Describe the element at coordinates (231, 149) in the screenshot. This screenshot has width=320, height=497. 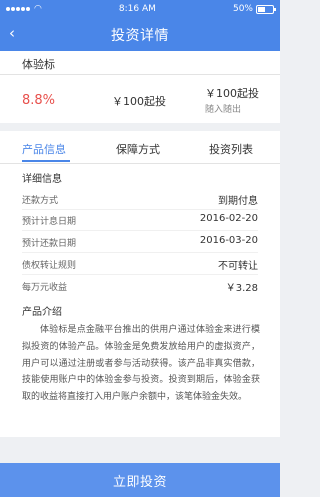
I see `tab-invest-list: 投资列表` at that location.